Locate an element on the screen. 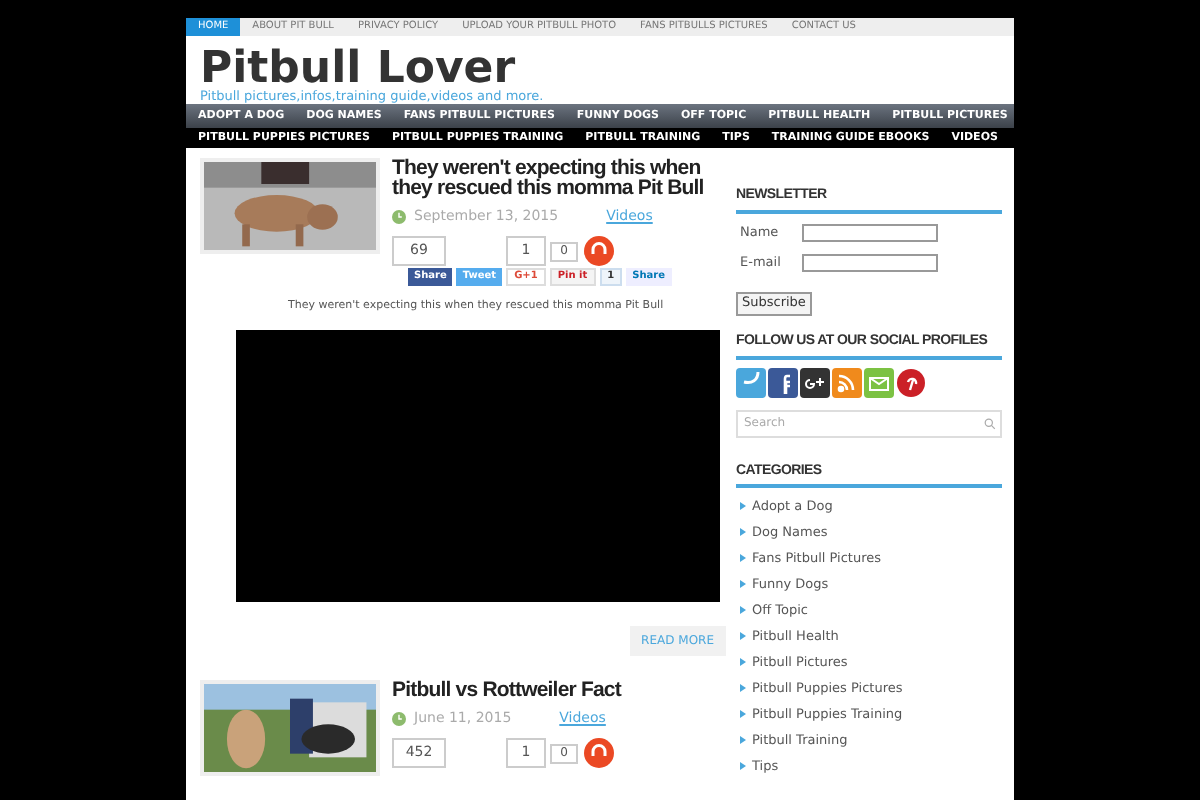 The image size is (1200, 800). post-title: They weren't expecting this when they rescued this momma Pit Bull is located at coordinates (562, 178).